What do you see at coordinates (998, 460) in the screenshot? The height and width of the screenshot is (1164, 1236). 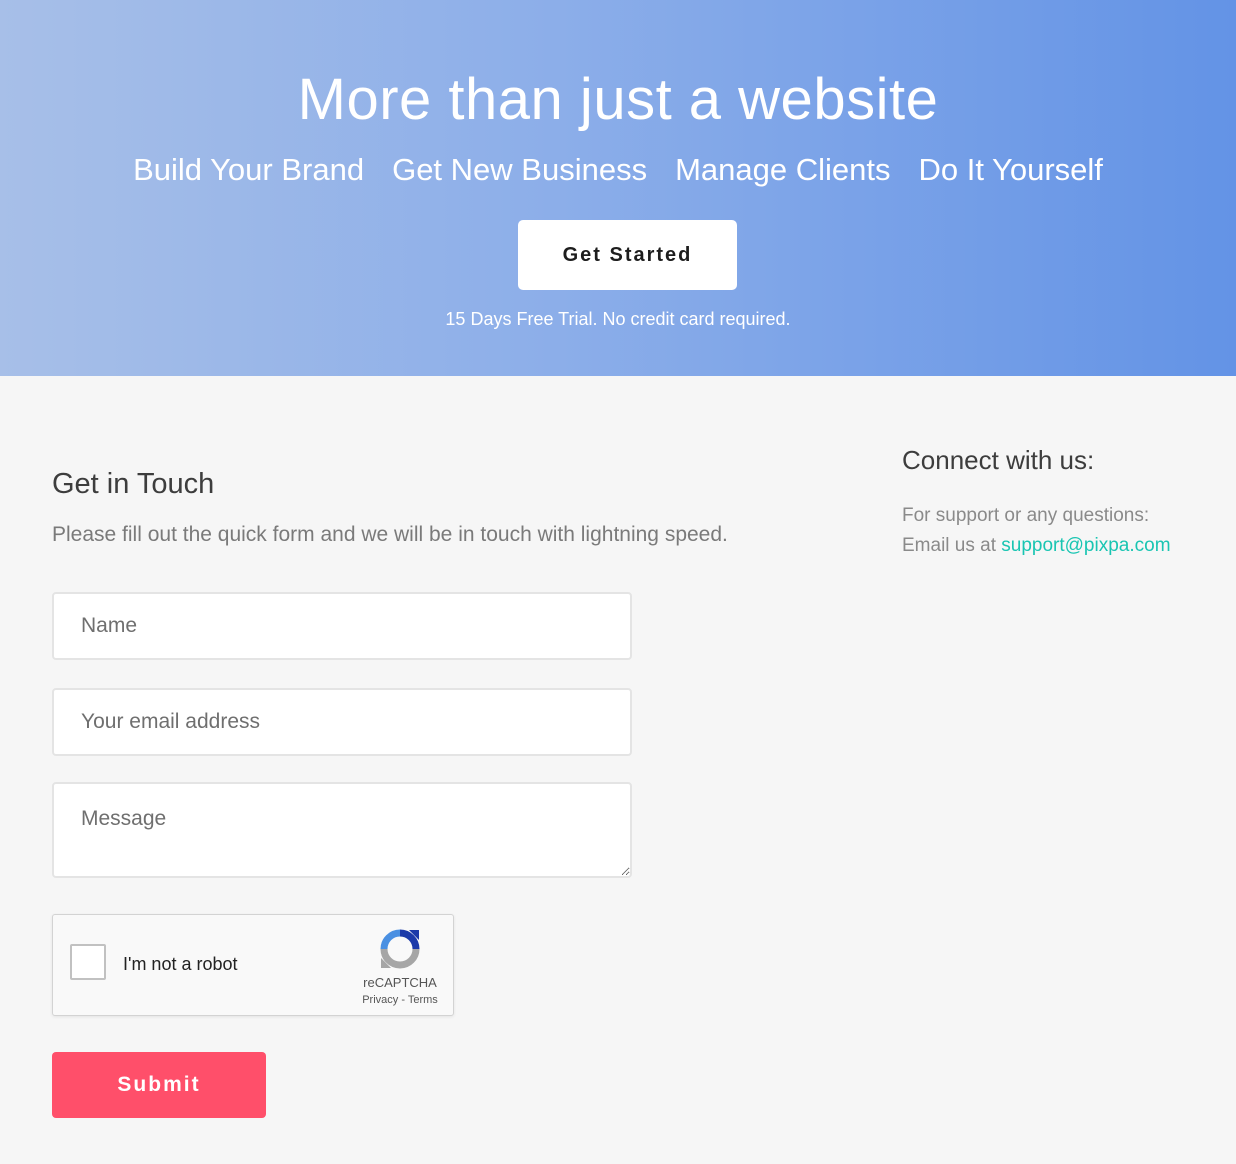 I see `connect-title: Connect with us:` at bounding box center [998, 460].